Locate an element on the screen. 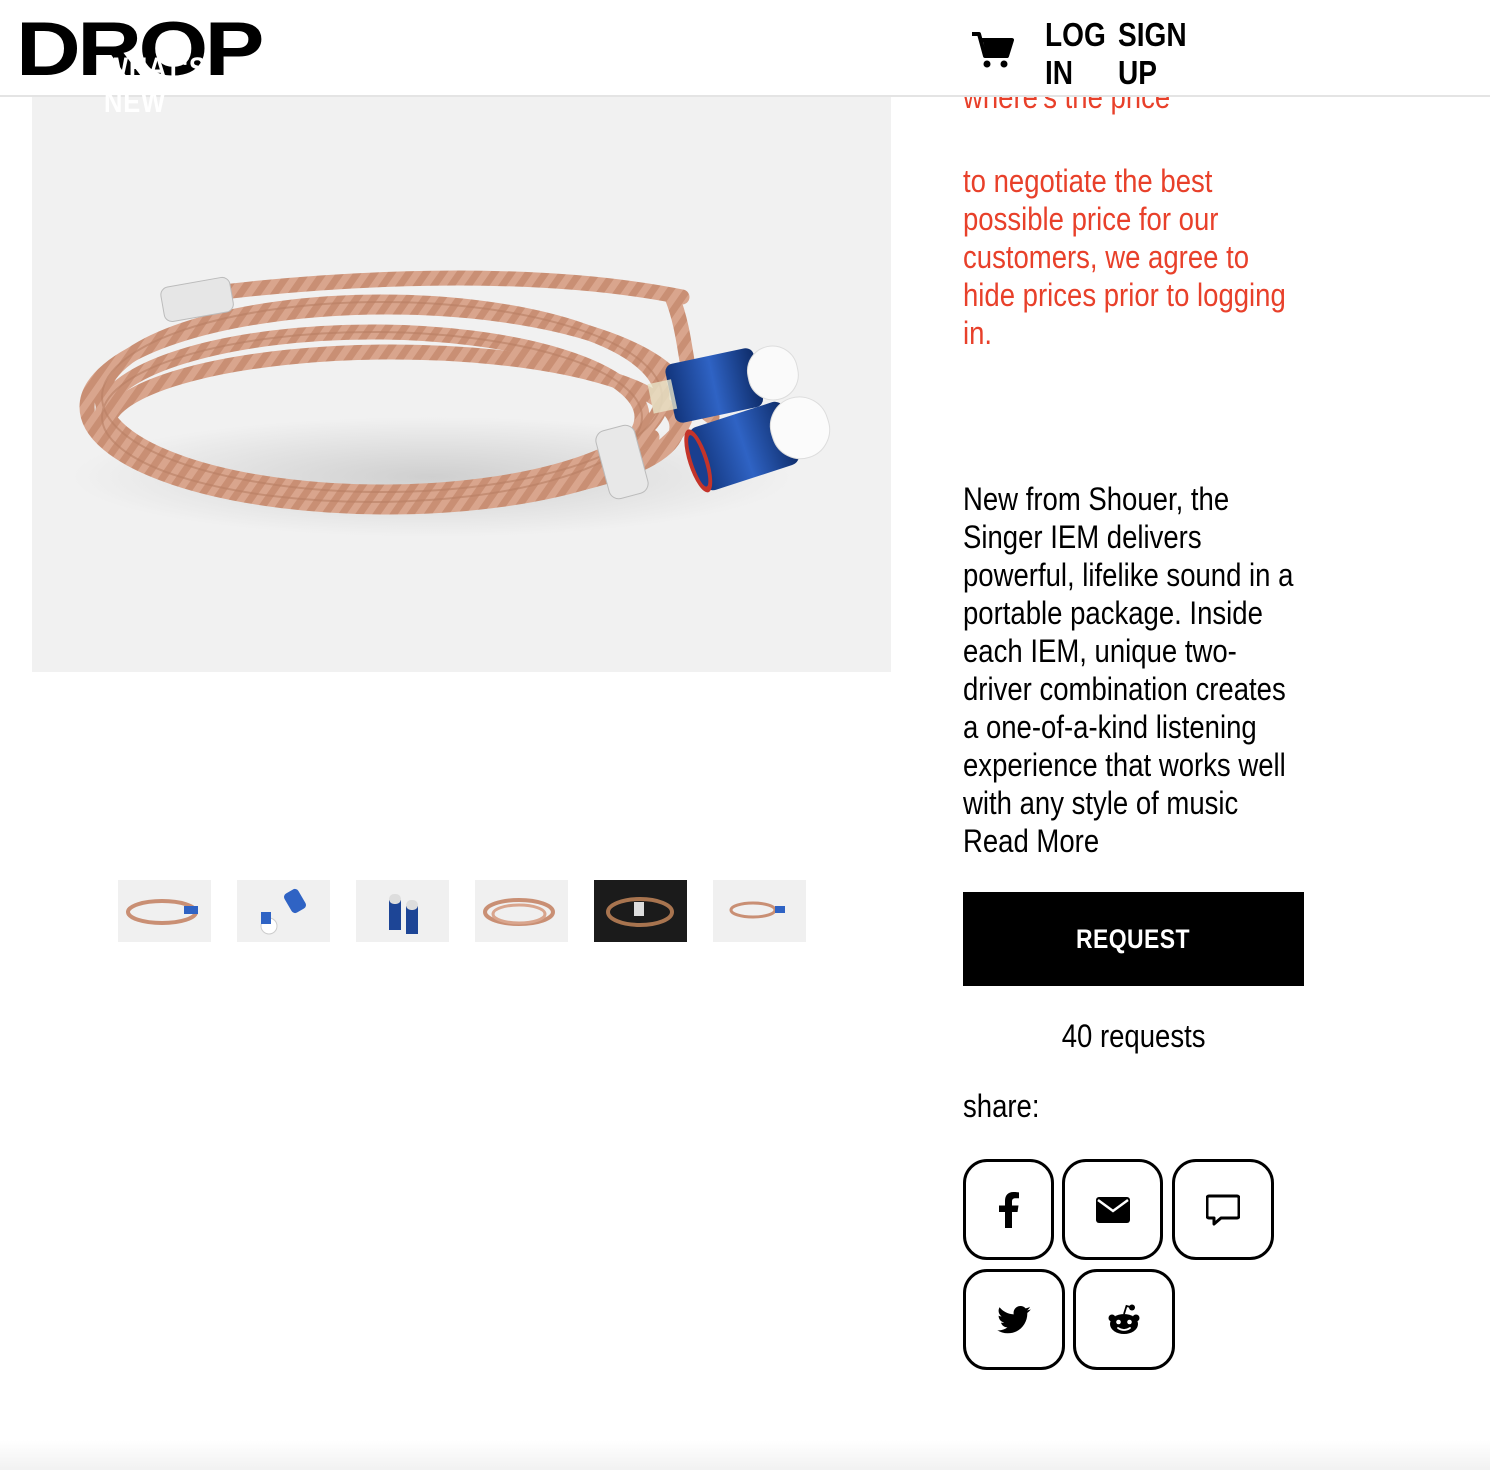 The height and width of the screenshot is (1470, 1490). twitter-icon is located at coordinates (1014, 1319).